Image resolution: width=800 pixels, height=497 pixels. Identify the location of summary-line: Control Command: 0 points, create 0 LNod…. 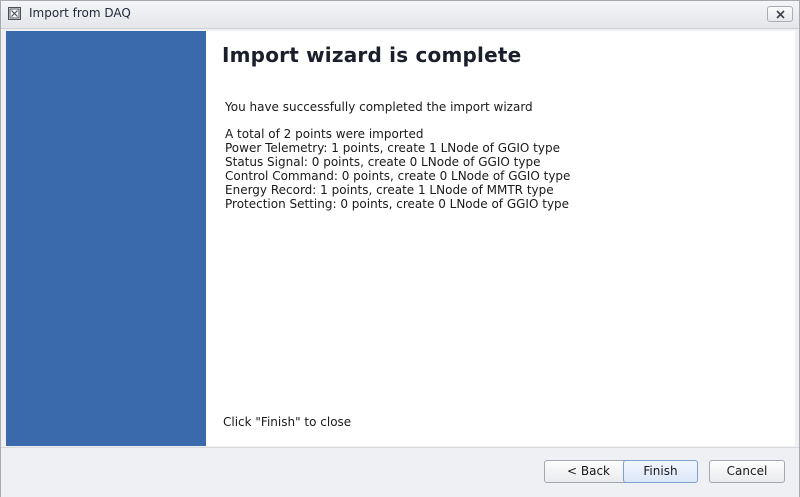
(398, 176).